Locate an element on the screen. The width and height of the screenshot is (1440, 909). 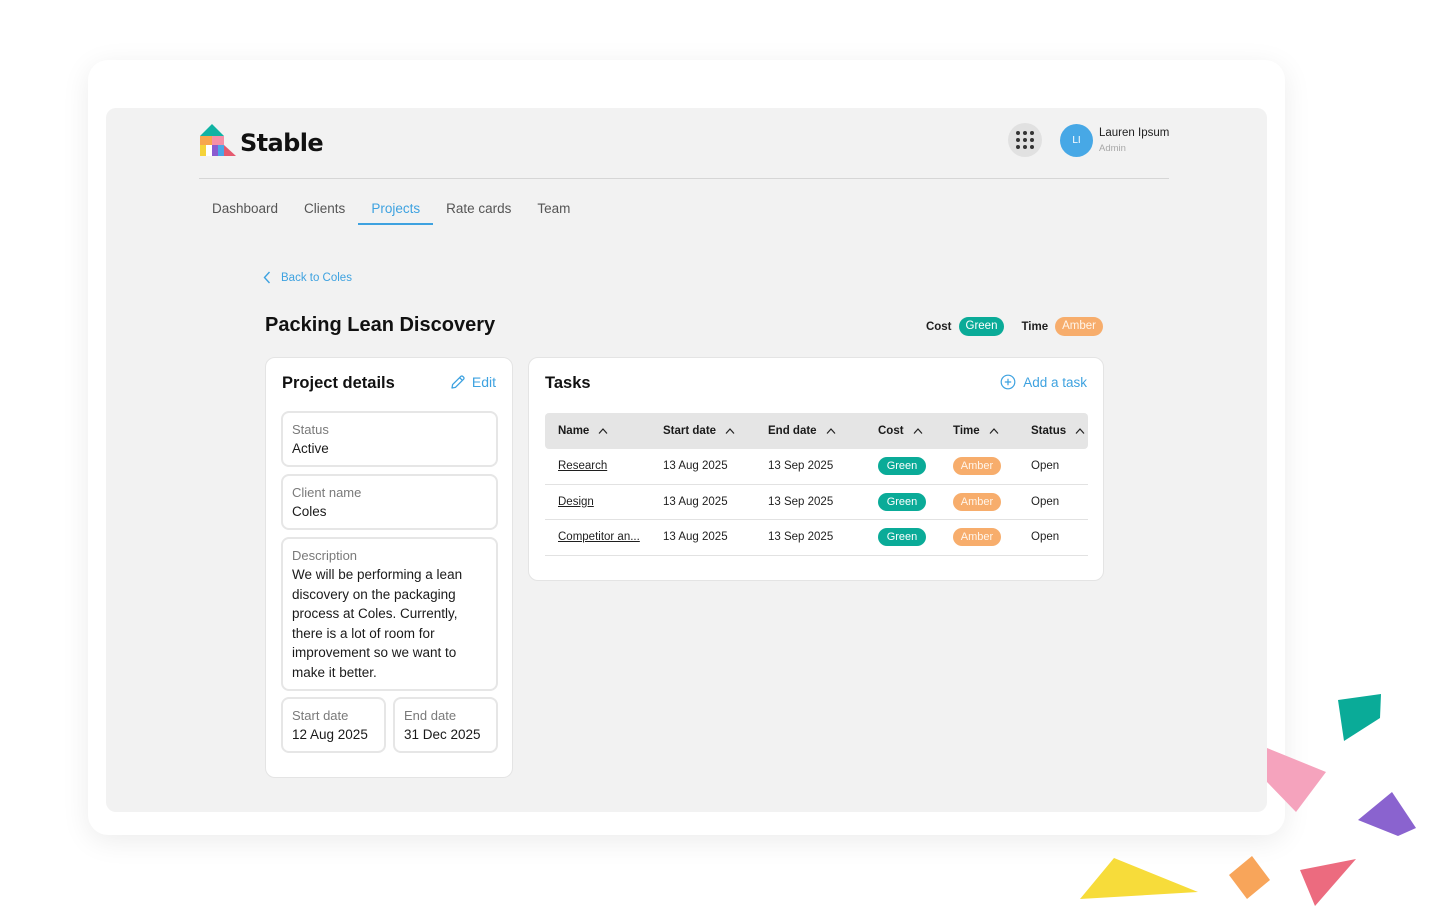
grid-dots-icon is located at coordinates (1025, 140).